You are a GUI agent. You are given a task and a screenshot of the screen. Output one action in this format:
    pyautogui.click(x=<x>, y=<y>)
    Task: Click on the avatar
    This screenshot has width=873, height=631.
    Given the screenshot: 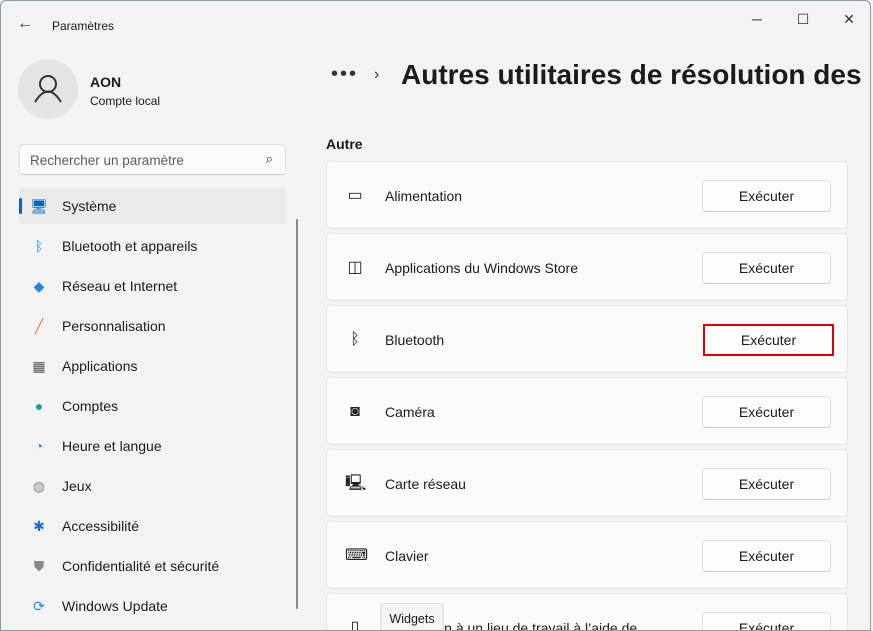 What is the action you would take?
    pyautogui.click(x=48, y=89)
    